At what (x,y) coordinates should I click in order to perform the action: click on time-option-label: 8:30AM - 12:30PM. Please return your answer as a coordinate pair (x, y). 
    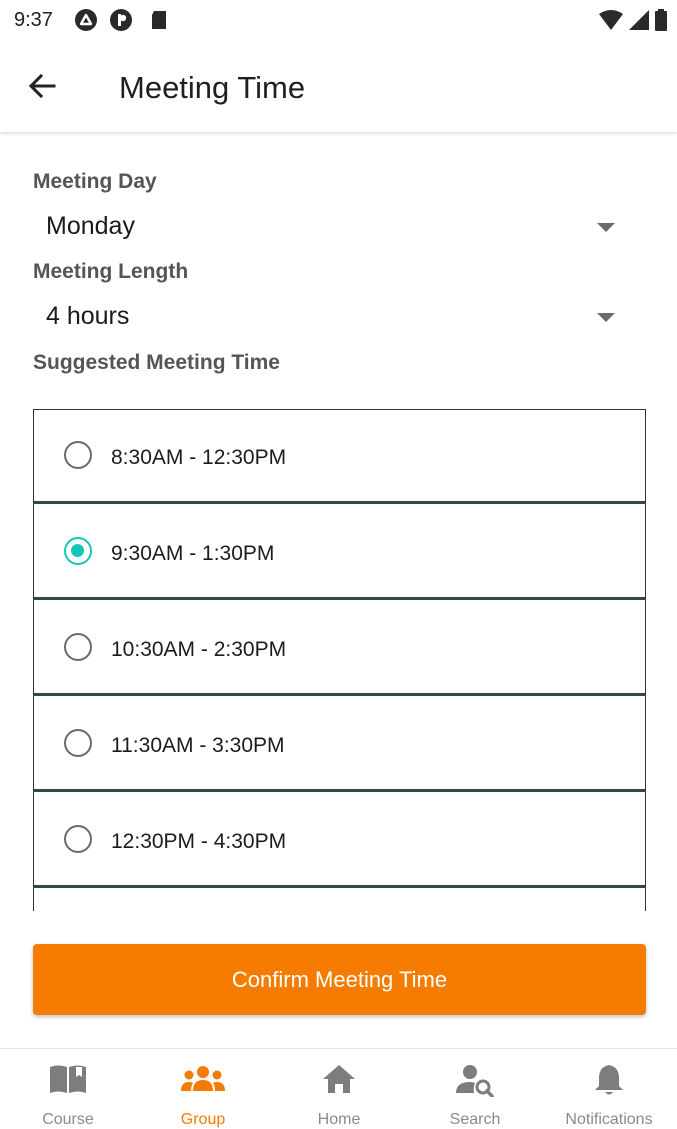
    Looking at the image, I should click on (199, 457).